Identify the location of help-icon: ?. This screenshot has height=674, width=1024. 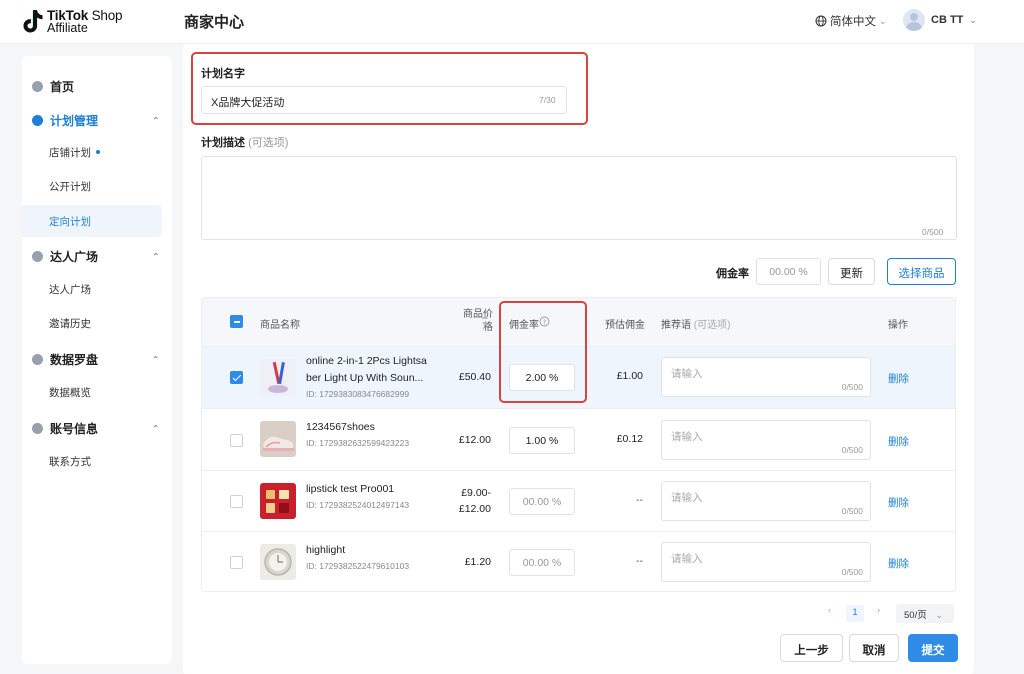
(544, 321).